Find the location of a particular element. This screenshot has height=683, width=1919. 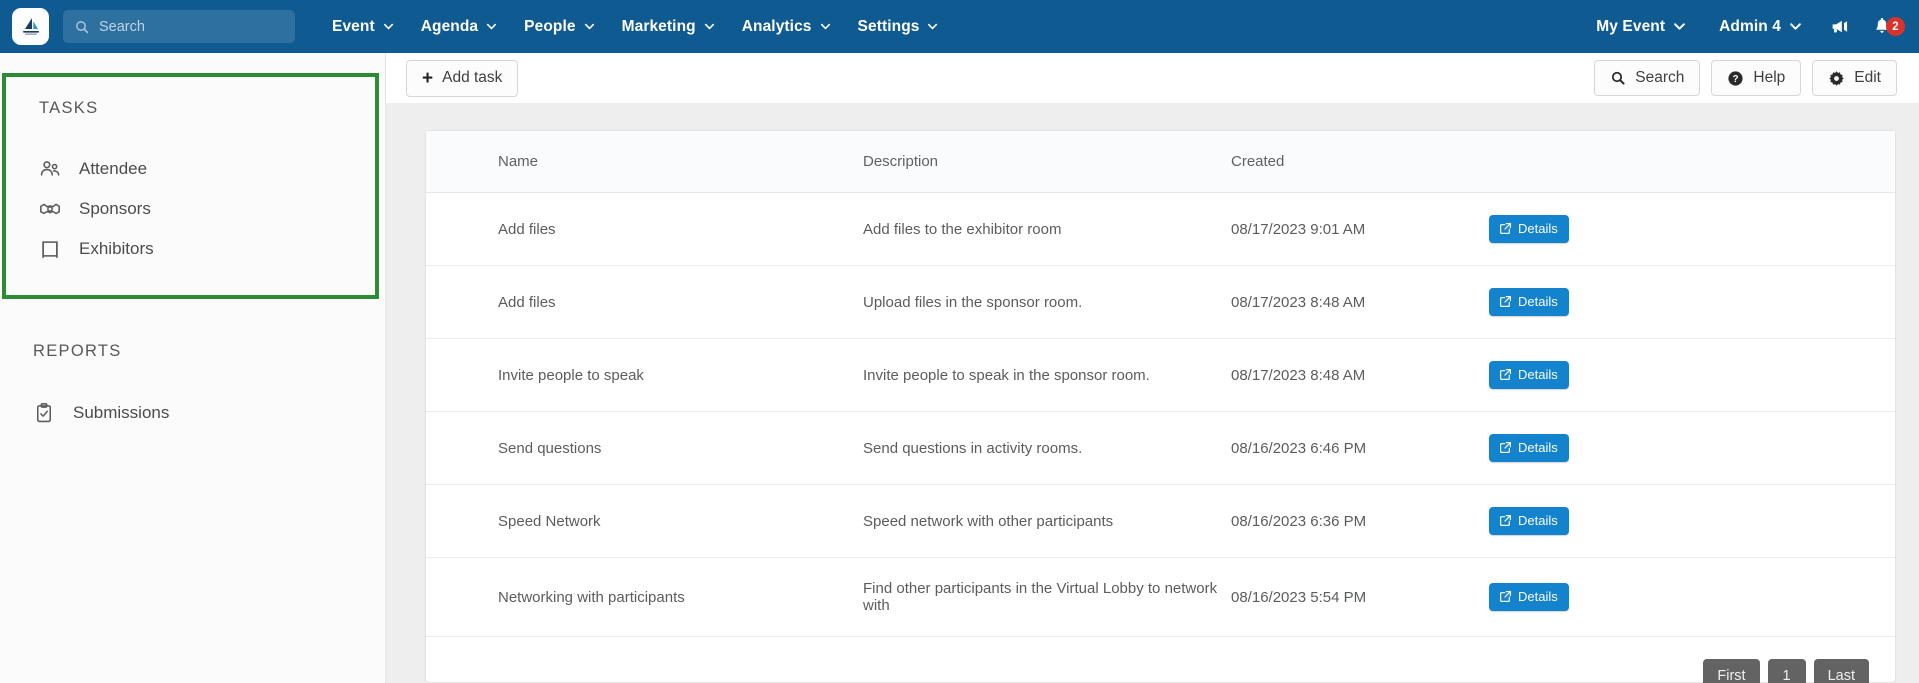

row-name: Networking with participants is located at coordinates (680, 597).